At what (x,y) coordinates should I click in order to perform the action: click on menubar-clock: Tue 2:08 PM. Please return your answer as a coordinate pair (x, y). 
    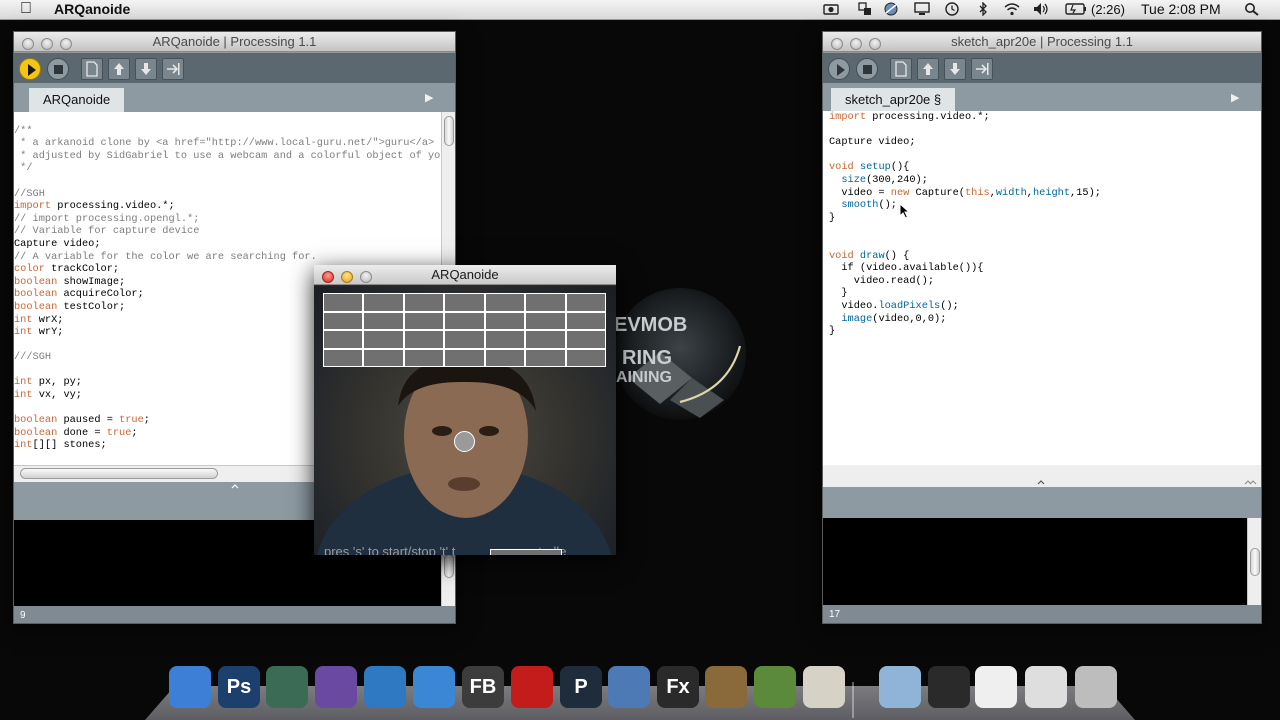
    Looking at the image, I should click on (1181, 9).